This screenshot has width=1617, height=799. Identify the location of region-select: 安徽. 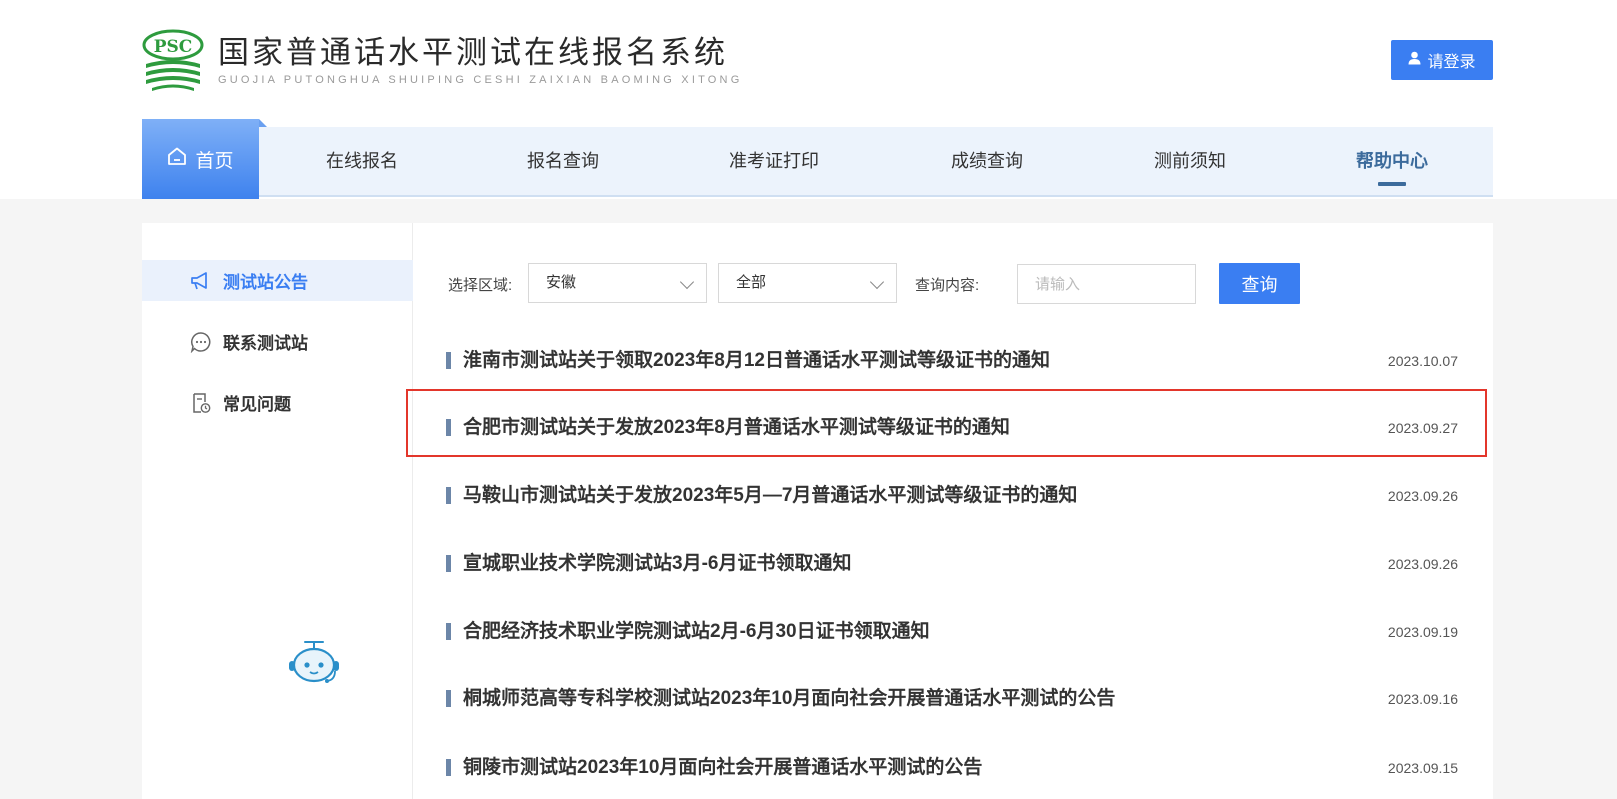
(617, 283).